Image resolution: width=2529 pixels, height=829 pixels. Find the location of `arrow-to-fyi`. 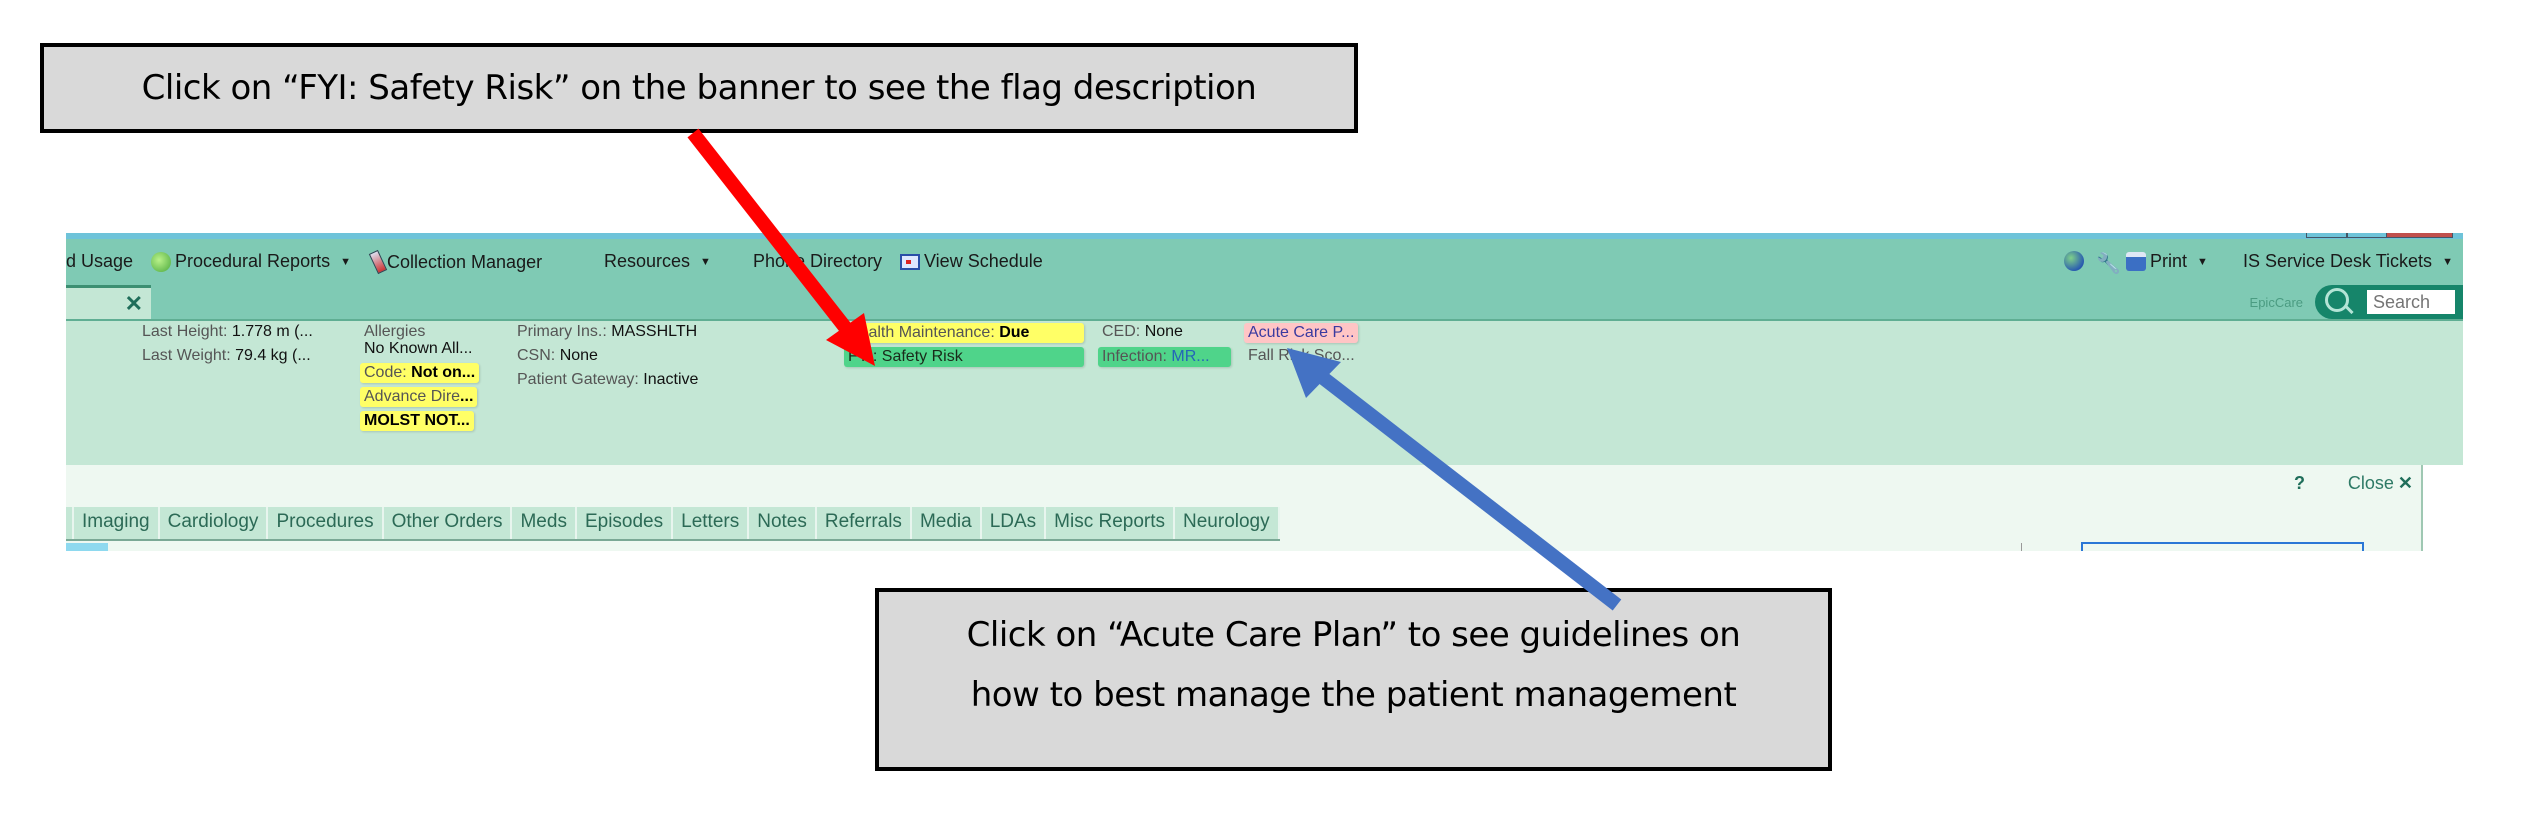

arrow-to-fyi is located at coordinates (781, 247).